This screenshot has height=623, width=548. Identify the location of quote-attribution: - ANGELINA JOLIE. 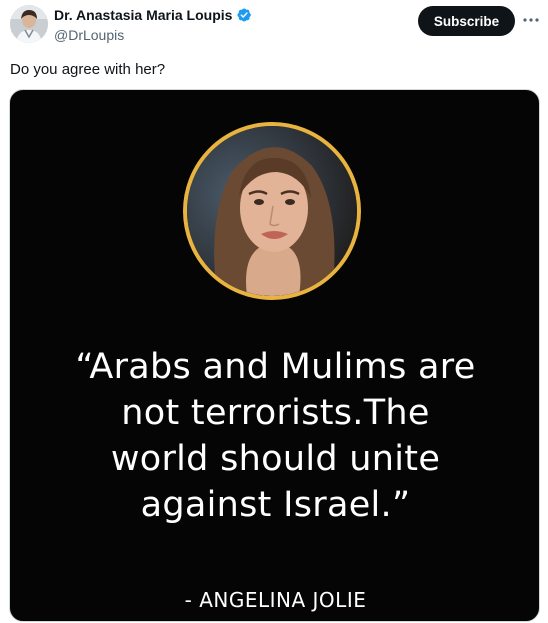
(275, 600).